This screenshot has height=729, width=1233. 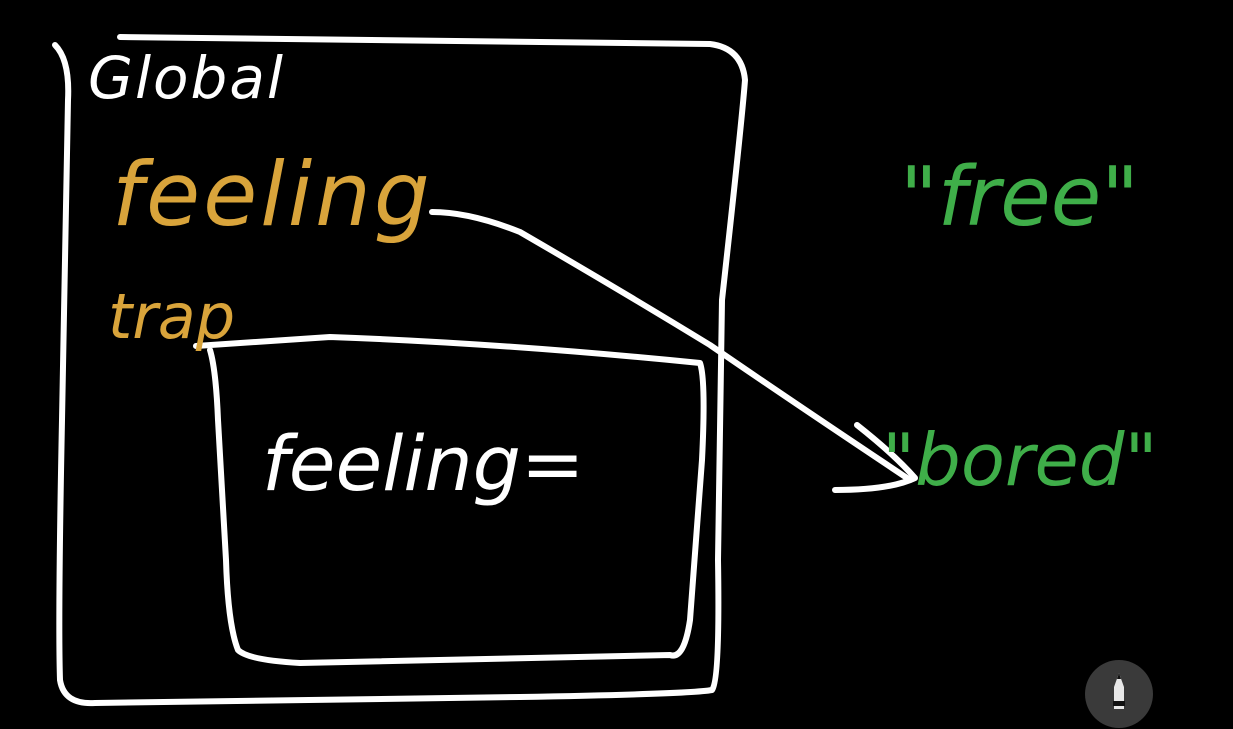 I want to click on inner-assignment-label: feeling=, so click(x=423, y=463).